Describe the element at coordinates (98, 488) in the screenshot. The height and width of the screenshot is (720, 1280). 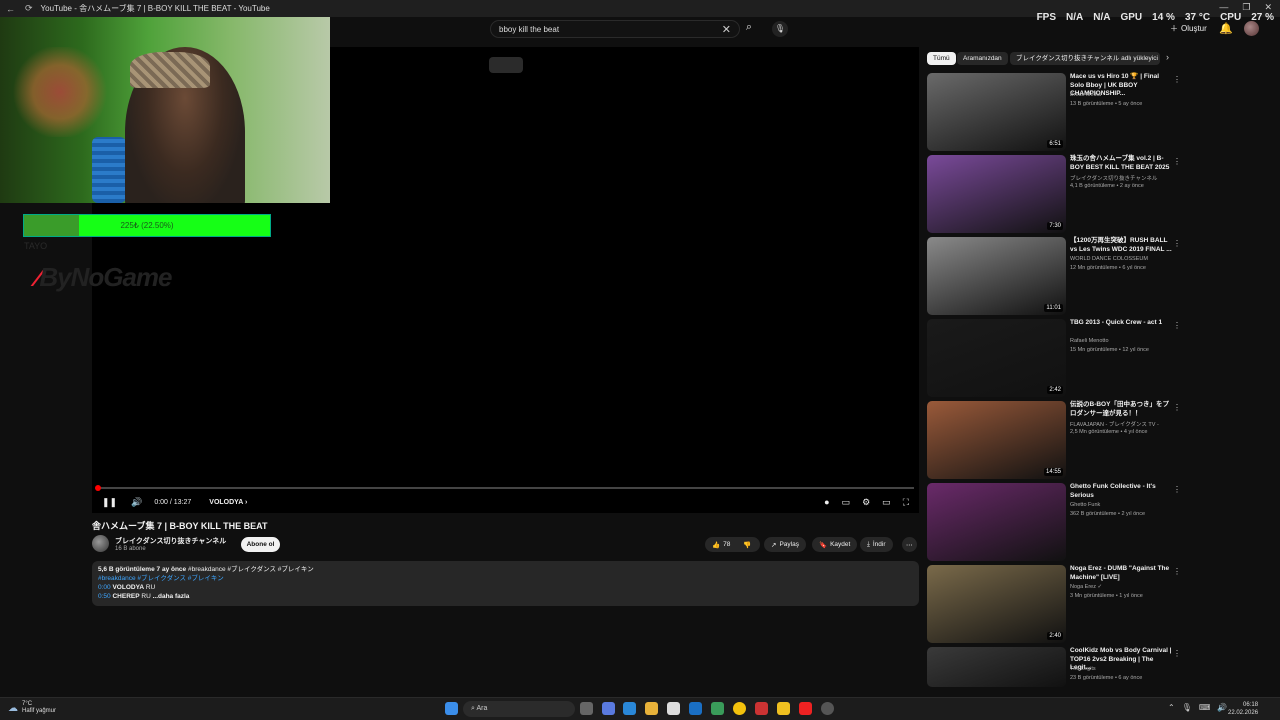
I see `scrubber-handle` at that location.